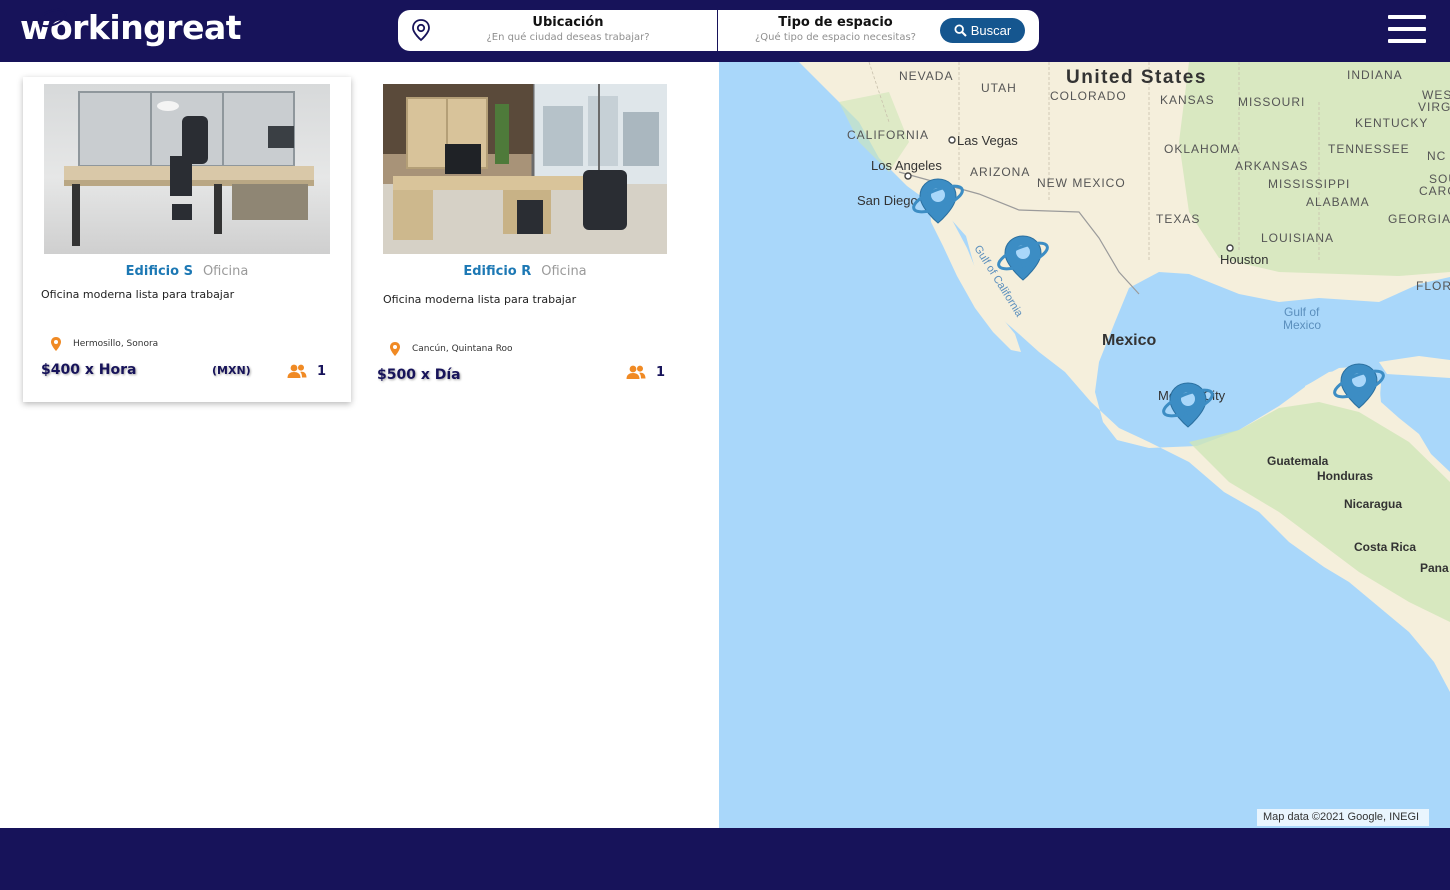 The image size is (1450, 890). I want to click on map-label-panama: Pana, so click(1434, 568).